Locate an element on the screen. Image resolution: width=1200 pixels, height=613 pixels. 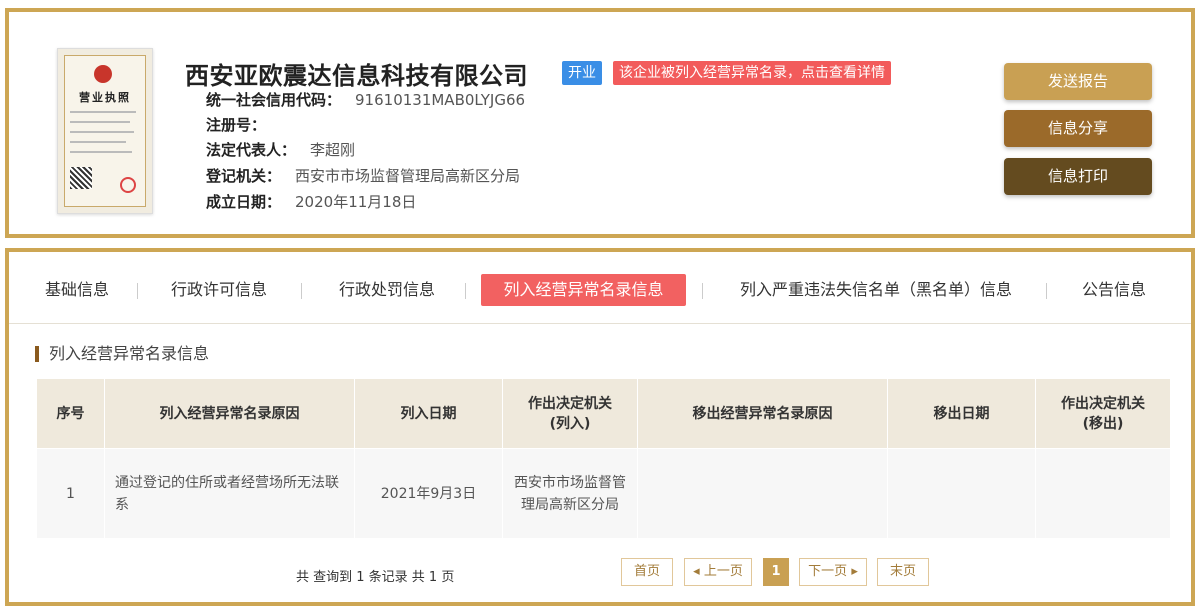
info-credit-code: 统一社会信用代码： 91610131MAB0LYJG66 is located at coordinates (365, 99).